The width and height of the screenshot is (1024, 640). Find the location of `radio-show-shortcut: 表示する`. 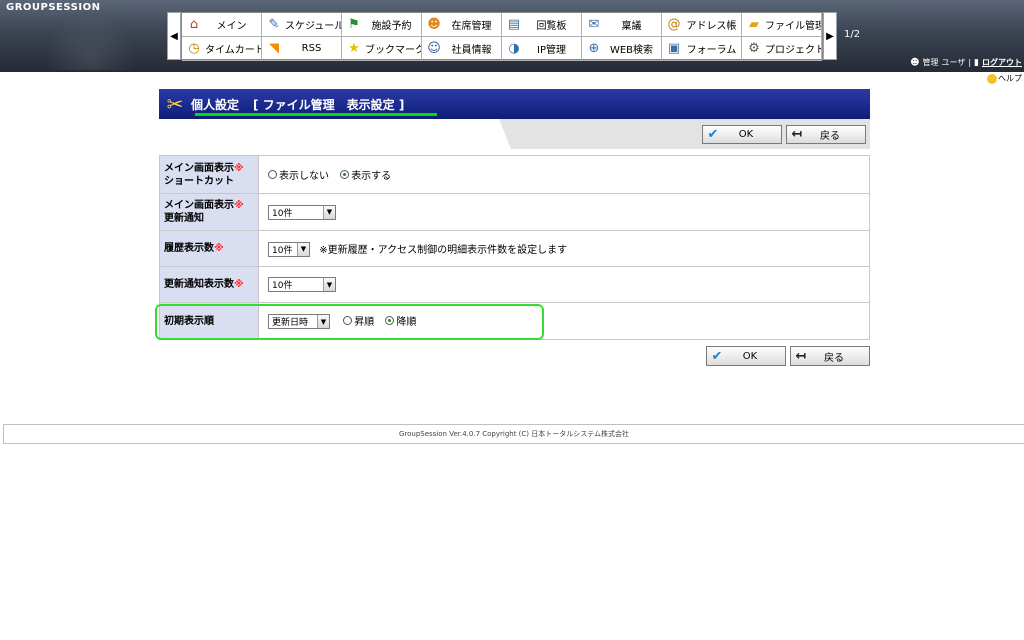

radio-show-shortcut: 表示する is located at coordinates (365, 174).